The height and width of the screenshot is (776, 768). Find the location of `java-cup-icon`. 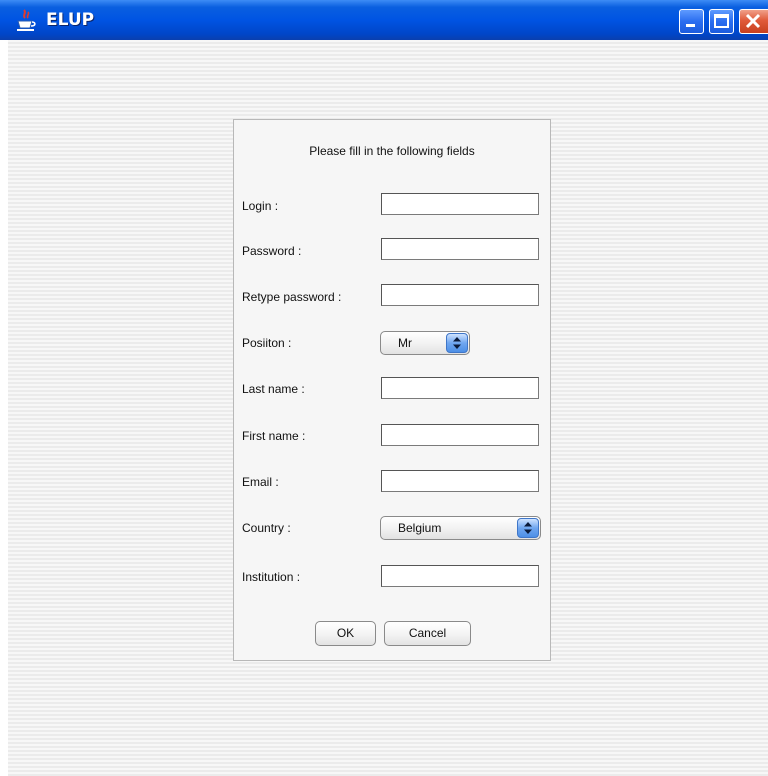

java-cup-icon is located at coordinates (26, 20).